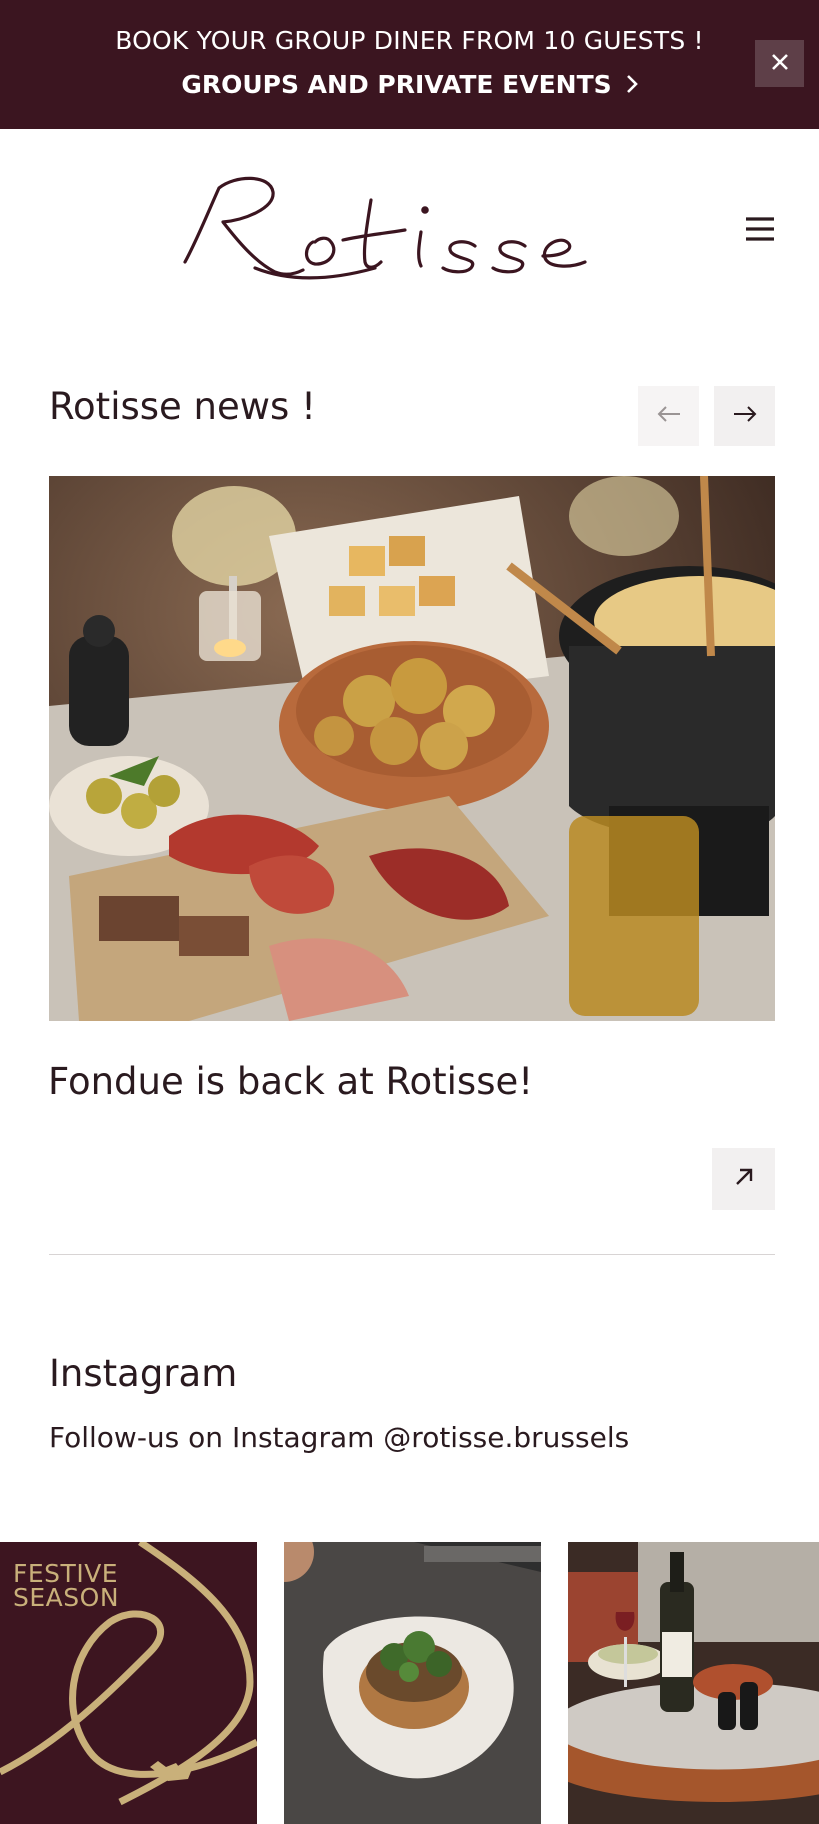  I want to click on arrow-left-icon, so click(669, 416).